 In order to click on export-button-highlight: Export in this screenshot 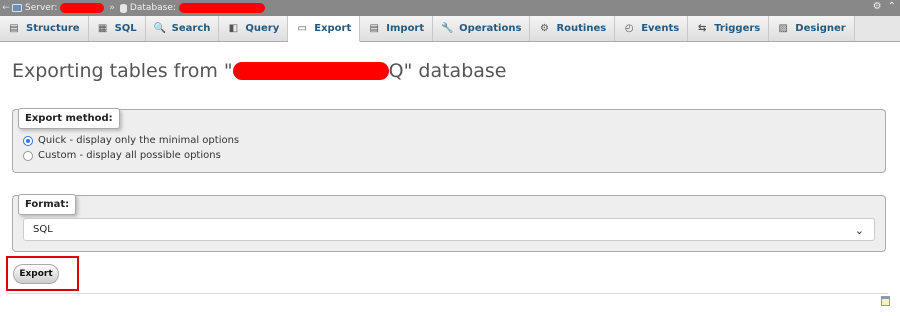, I will do `click(42, 273)`.